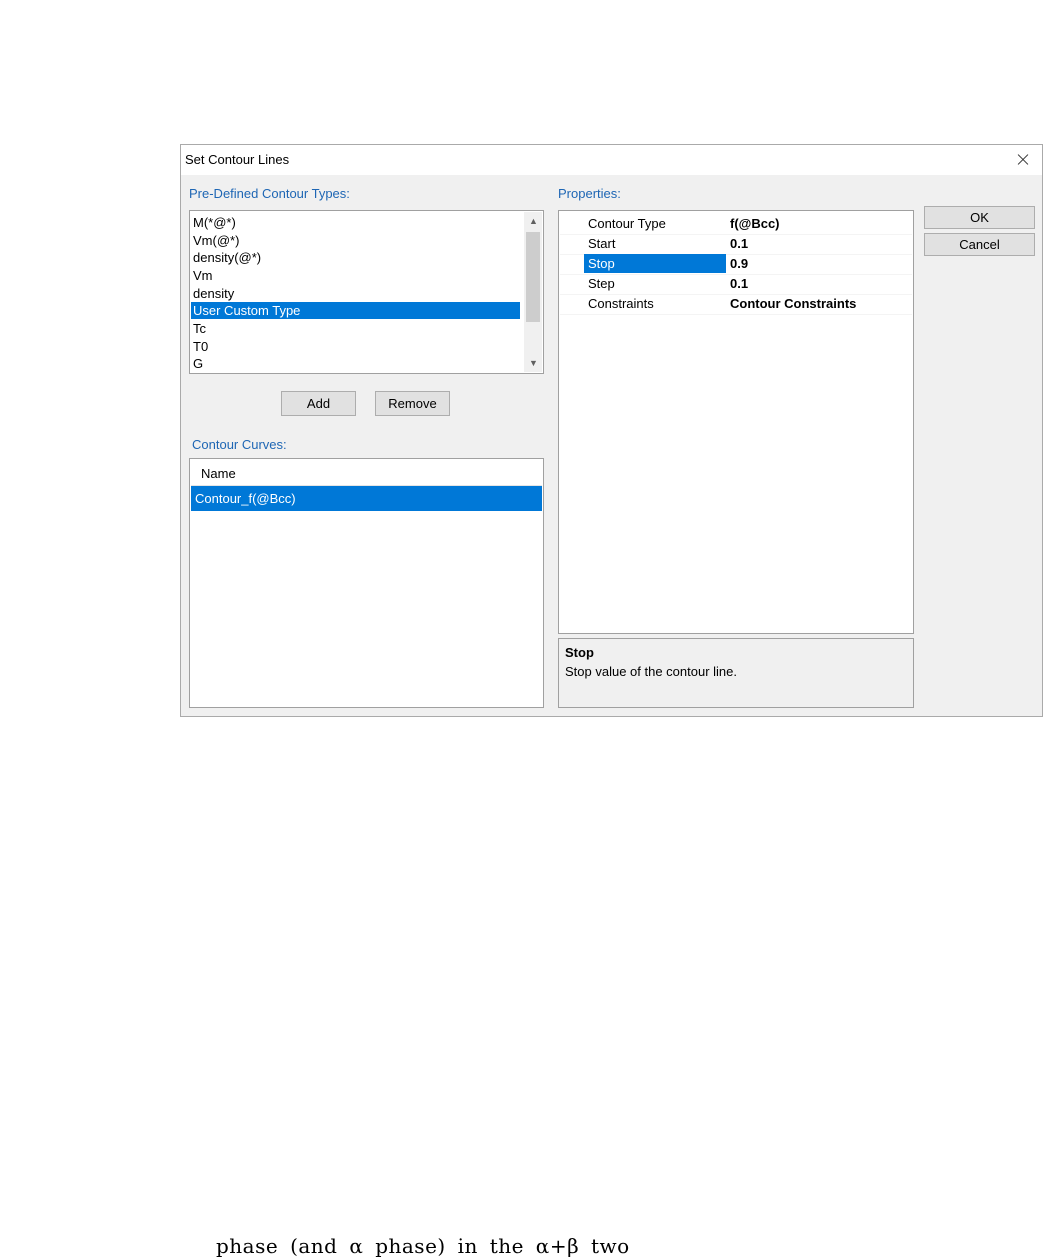  Describe the element at coordinates (269, 193) in the screenshot. I see `predefined-types-label: Pre-Defined Contour Types:` at that location.